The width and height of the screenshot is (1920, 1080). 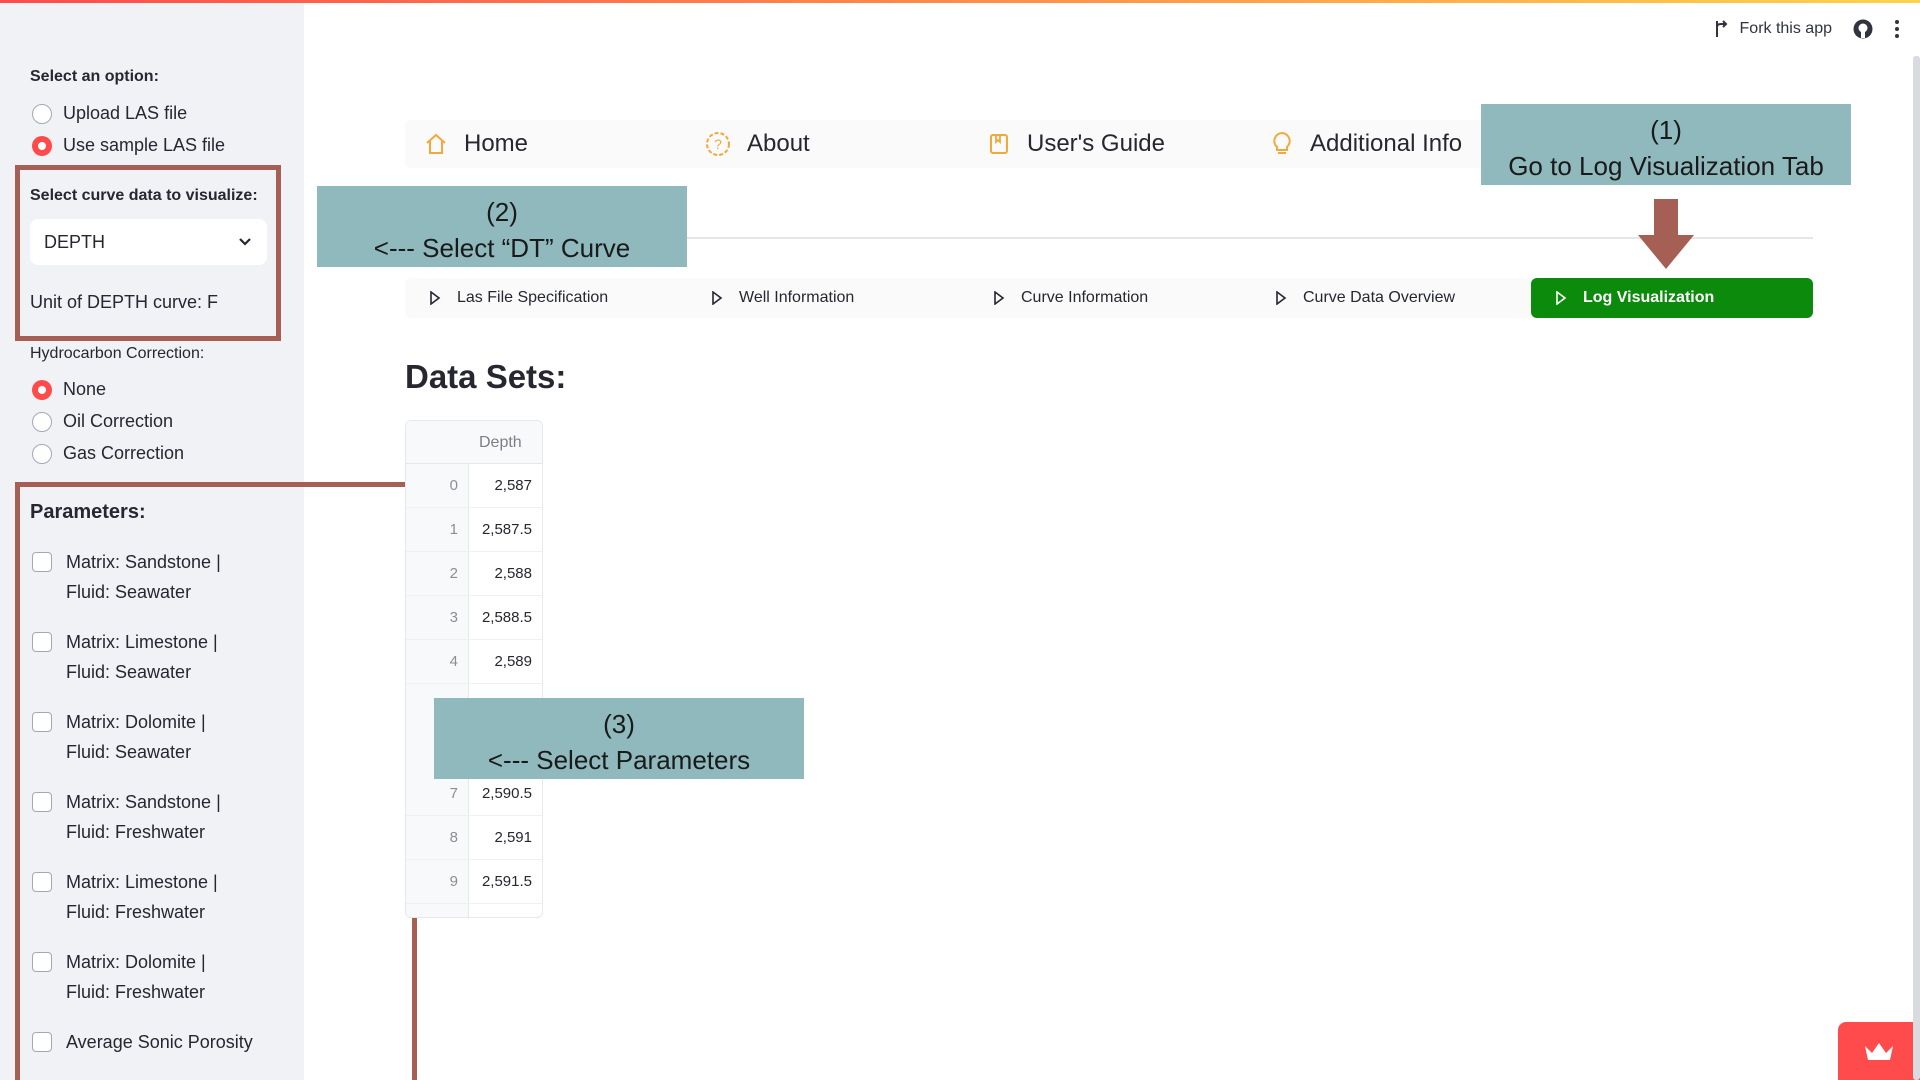 I want to click on github-icon, so click(x=1863, y=29).